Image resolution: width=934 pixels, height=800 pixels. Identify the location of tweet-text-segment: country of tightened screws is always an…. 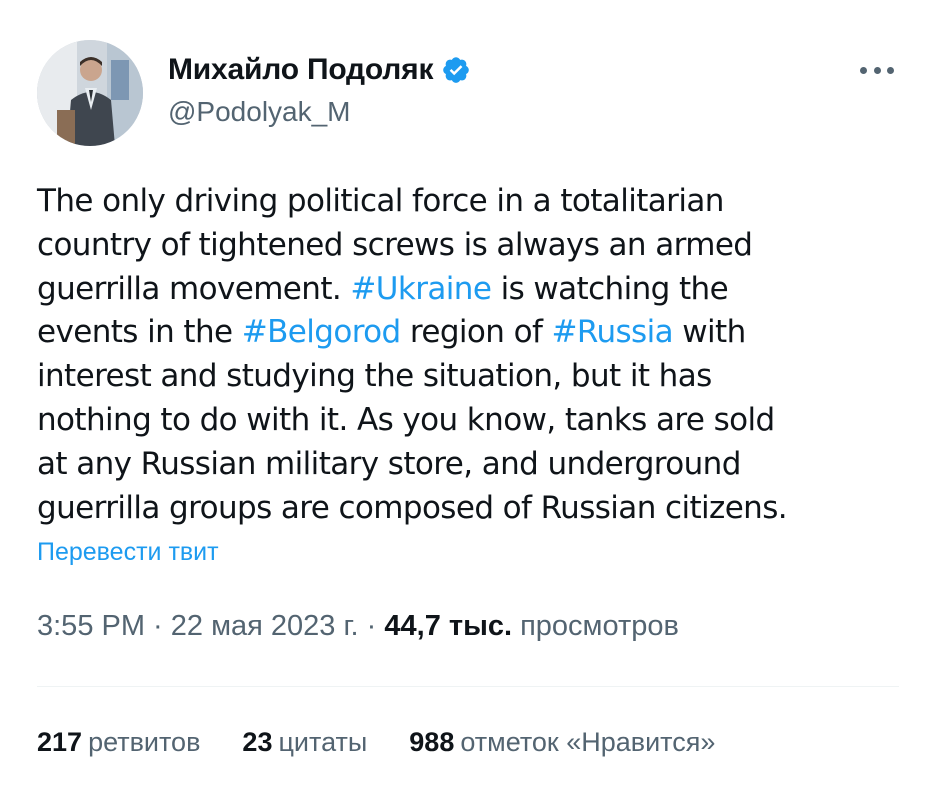
(395, 244).